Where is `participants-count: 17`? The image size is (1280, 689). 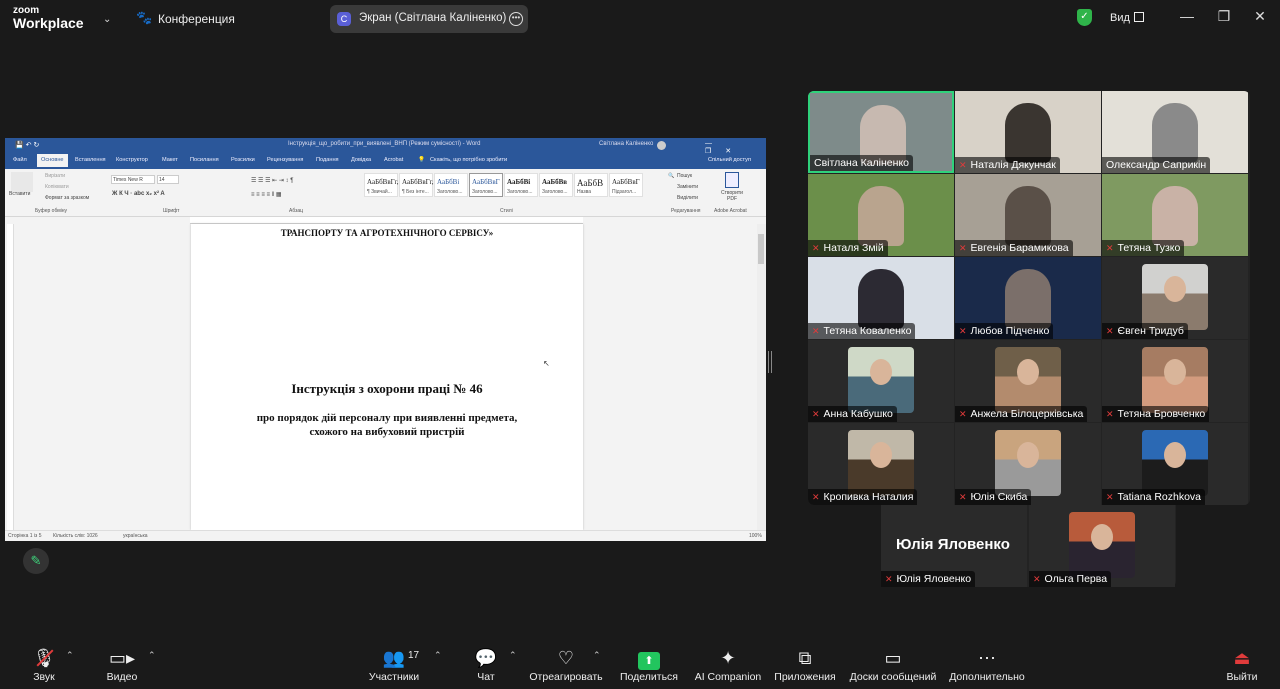 participants-count: 17 is located at coordinates (414, 655).